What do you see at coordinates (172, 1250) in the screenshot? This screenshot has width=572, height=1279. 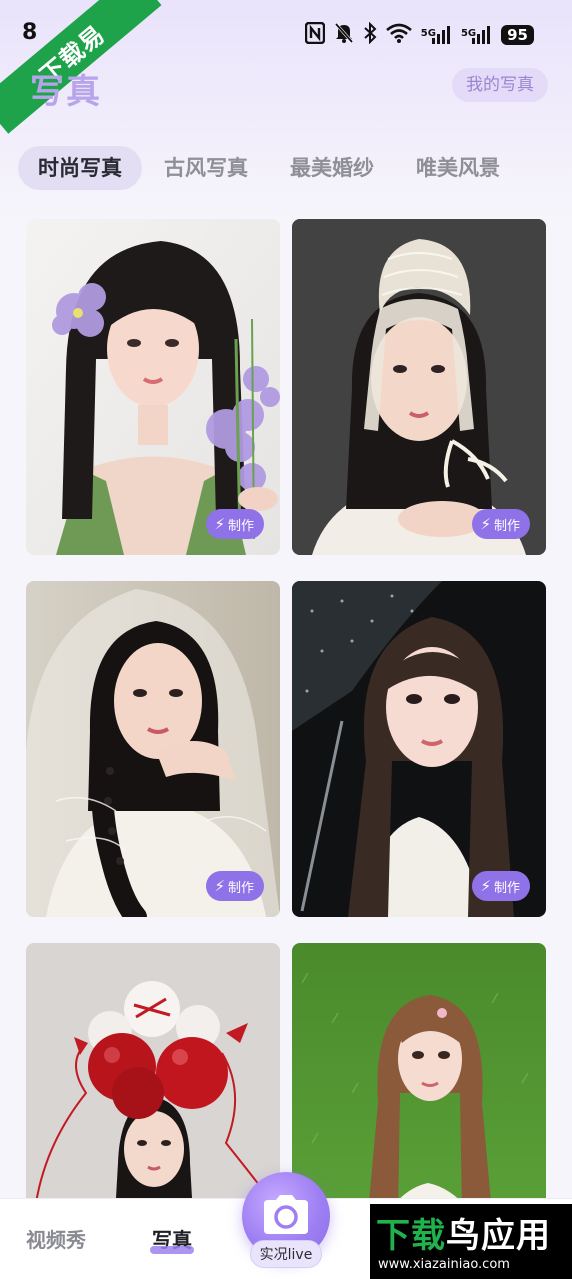 I see `nav-active-indicator` at bounding box center [172, 1250].